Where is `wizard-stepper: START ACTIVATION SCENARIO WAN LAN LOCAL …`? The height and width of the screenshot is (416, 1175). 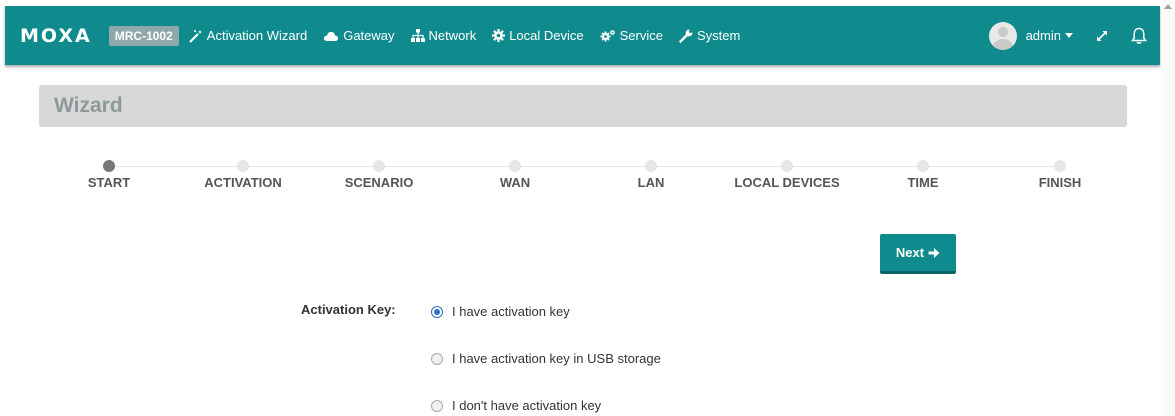
wizard-stepper: START ACTIVATION SCENARIO WAN LAN LOCAL … is located at coordinates (587, 180).